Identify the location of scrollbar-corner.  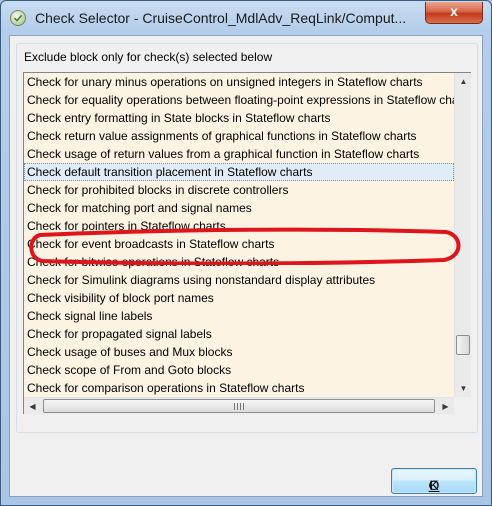
(462, 405).